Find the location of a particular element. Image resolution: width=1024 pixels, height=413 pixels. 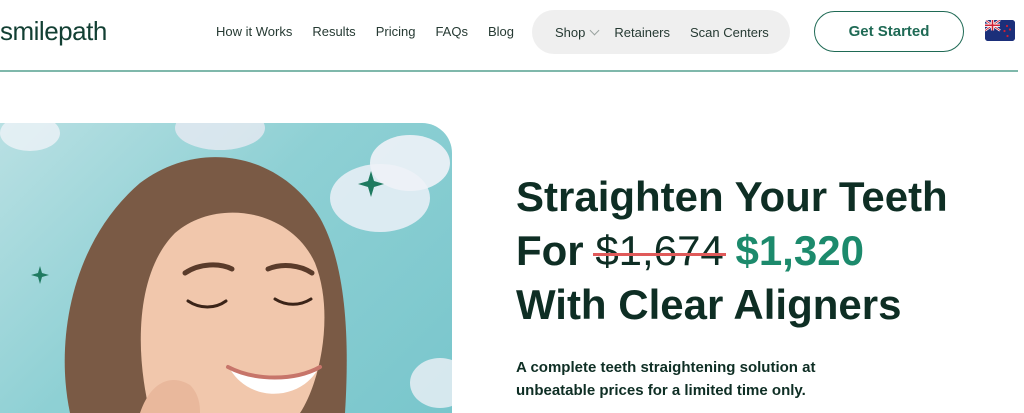

nav-blog: Blog is located at coordinates (501, 31).